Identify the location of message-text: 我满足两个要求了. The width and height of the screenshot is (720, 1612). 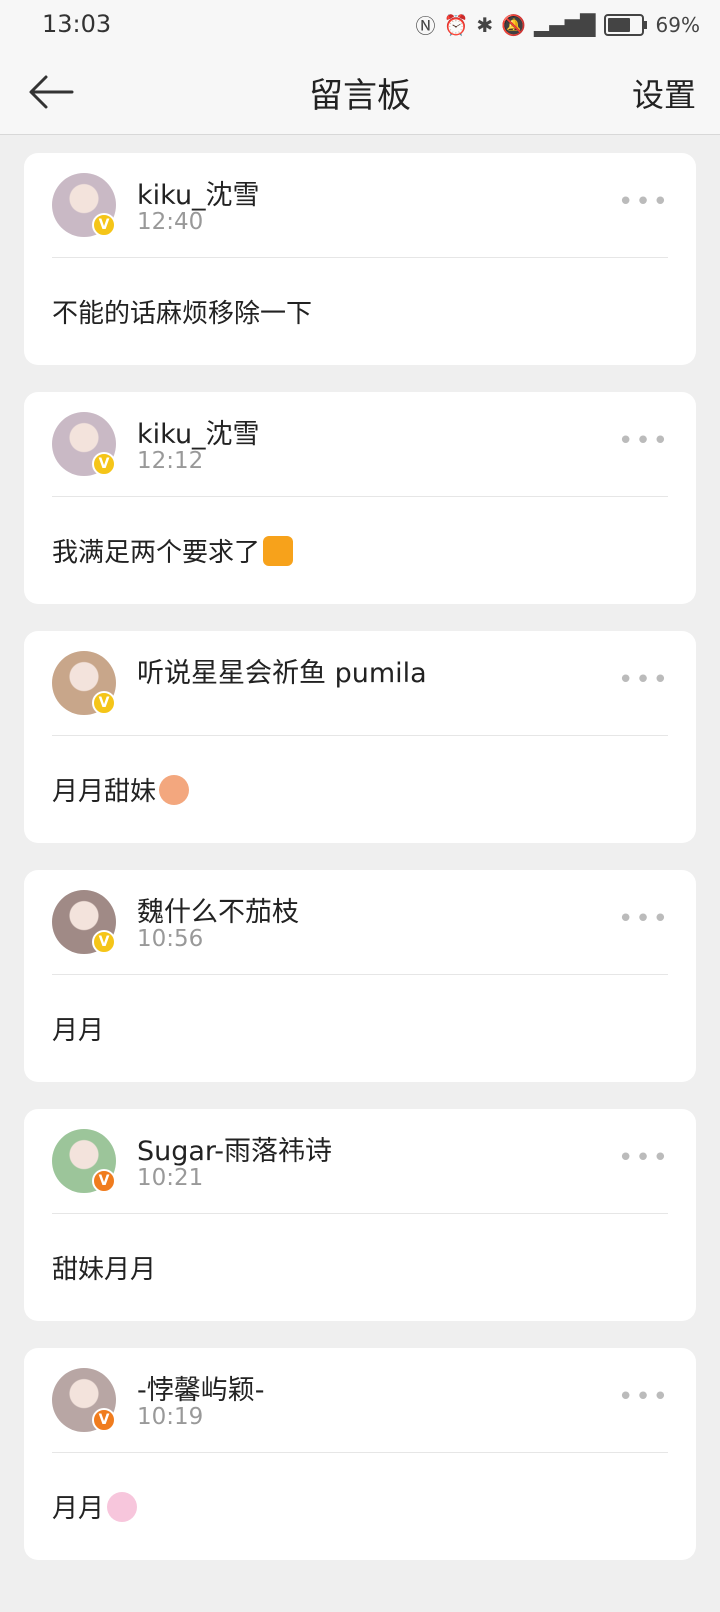
(156, 553).